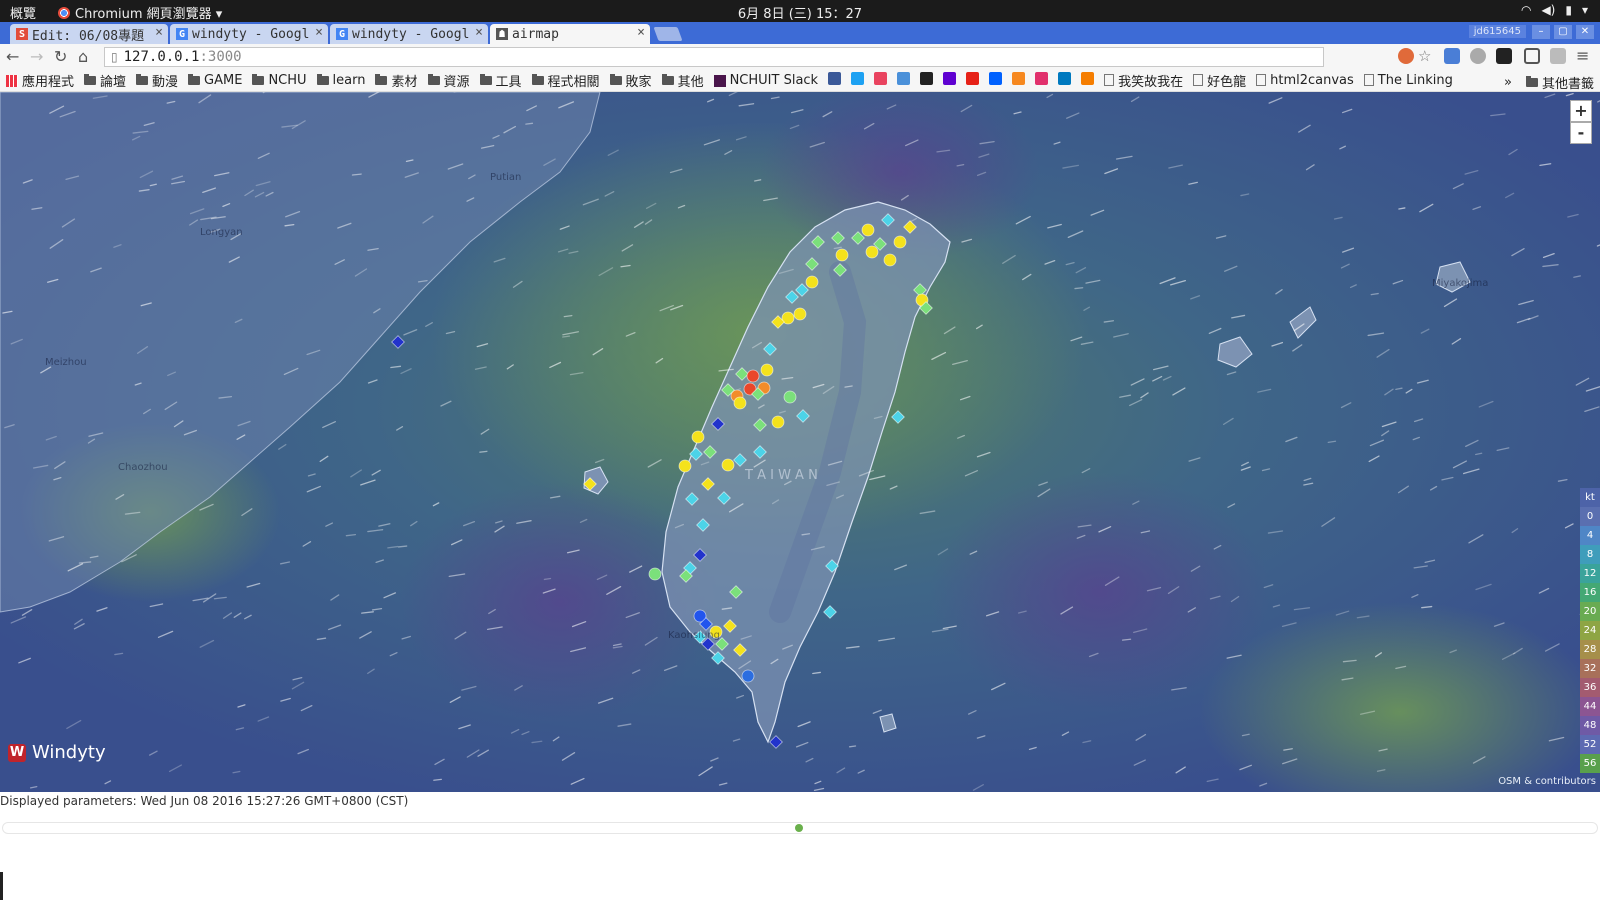  What do you see at coordinates (630, 80) in the screenshot?
I see `bookmark-folder: 敗家` at bounding box center [630, 80].